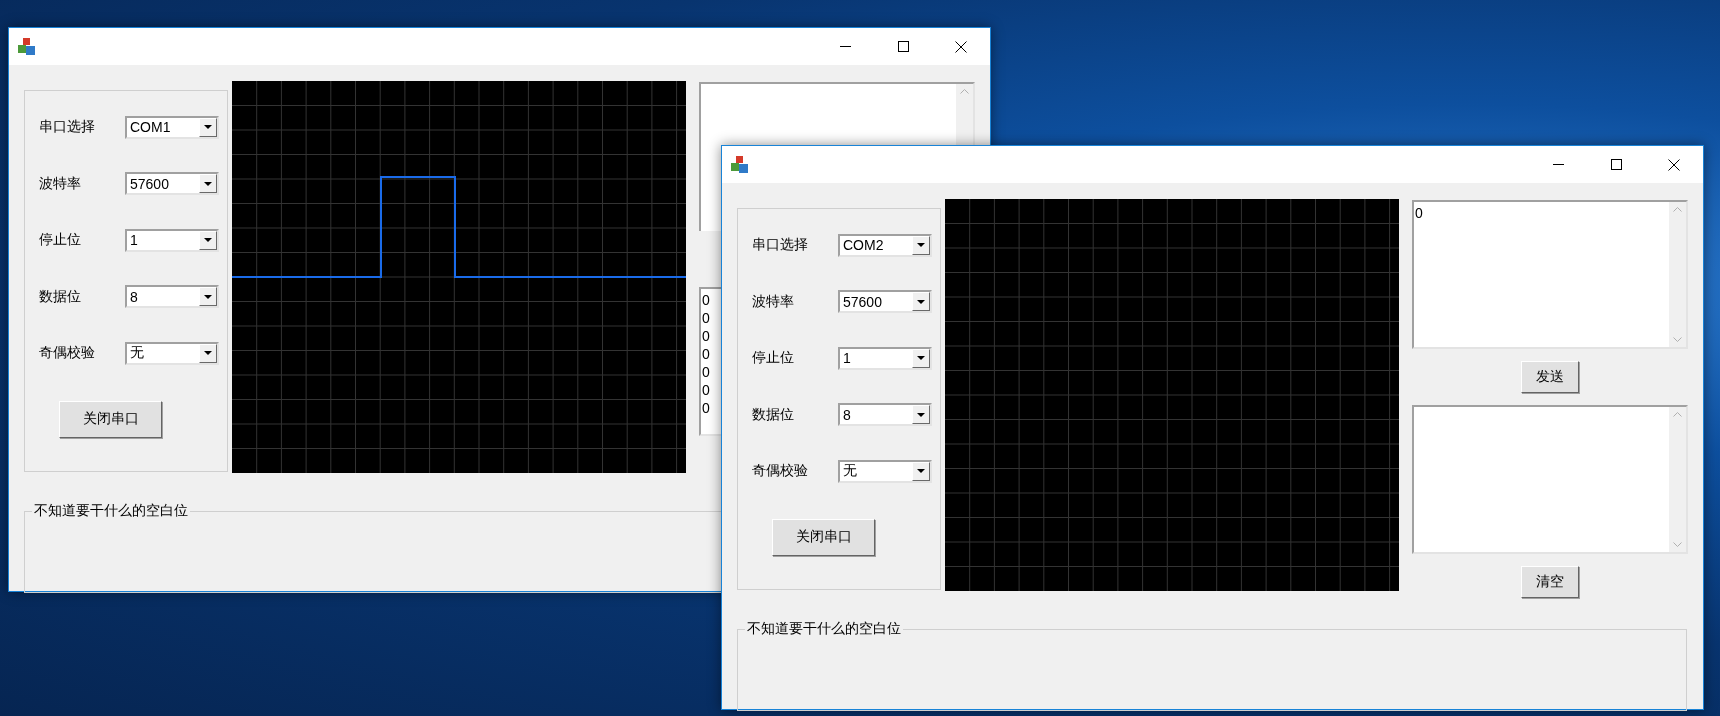 Image resolution: width=1720 pixels, height=716 pixels. What do you see at coordinates (1550, 582) in the screenshot?
I see `clear-button: 清空` at bounding box center [1550, 582].